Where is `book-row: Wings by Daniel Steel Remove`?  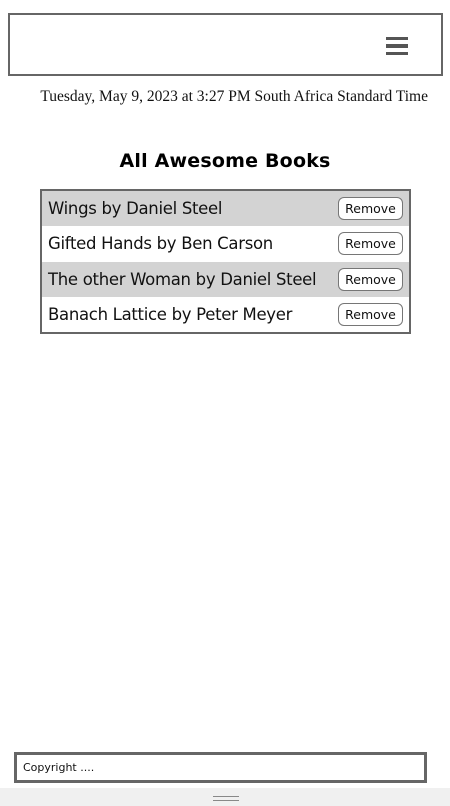
book-row: Wings by Daniel Steel Remove is located at coordinates (225, 209).